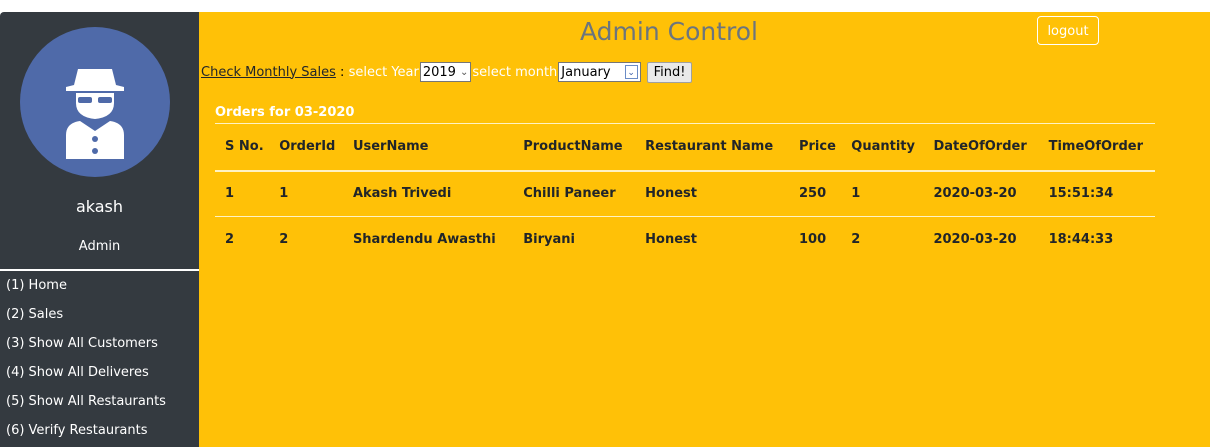  Describe the element at coordinates (586, 72) in the screenshot. I see `month-value: January` at that location.